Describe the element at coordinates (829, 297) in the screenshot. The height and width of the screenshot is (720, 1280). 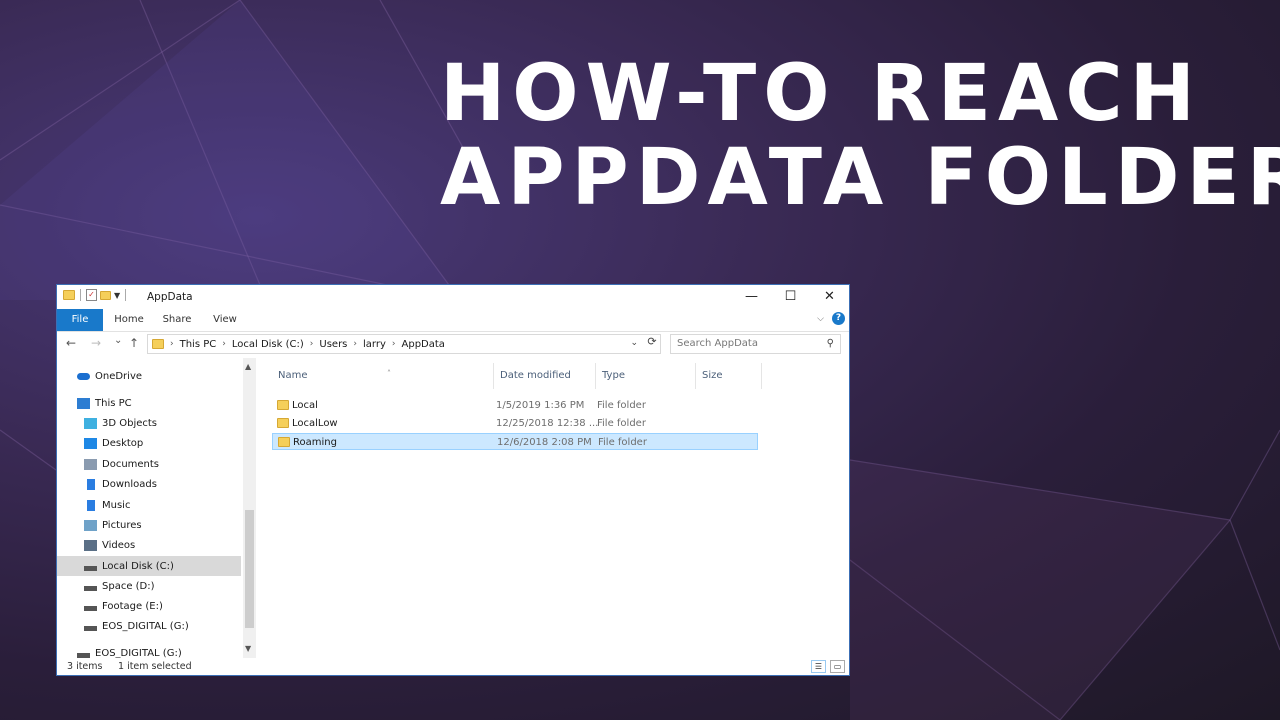
I see `close-button: ✕` at that location.